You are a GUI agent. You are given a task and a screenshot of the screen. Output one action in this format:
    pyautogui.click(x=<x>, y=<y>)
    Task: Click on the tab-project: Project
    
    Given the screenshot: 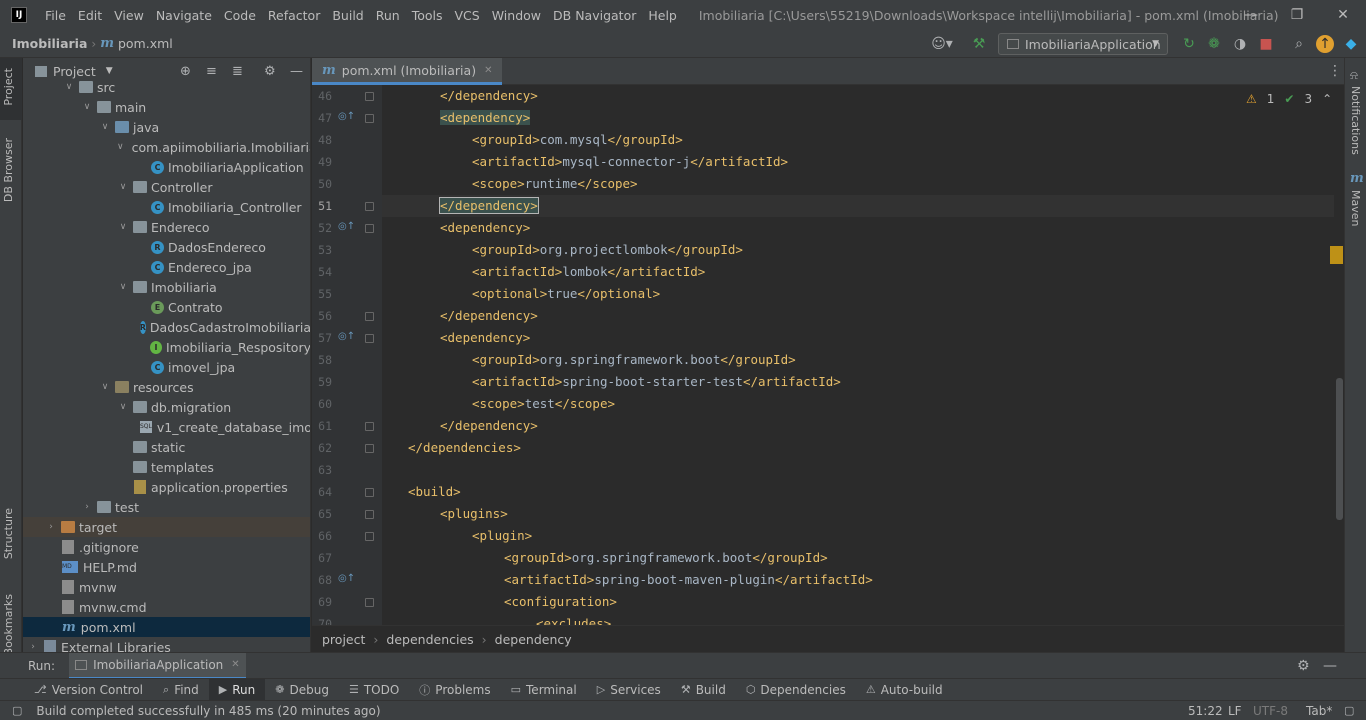 What is the action you would take?
    pyautogui.click(x=8, y=87)
    